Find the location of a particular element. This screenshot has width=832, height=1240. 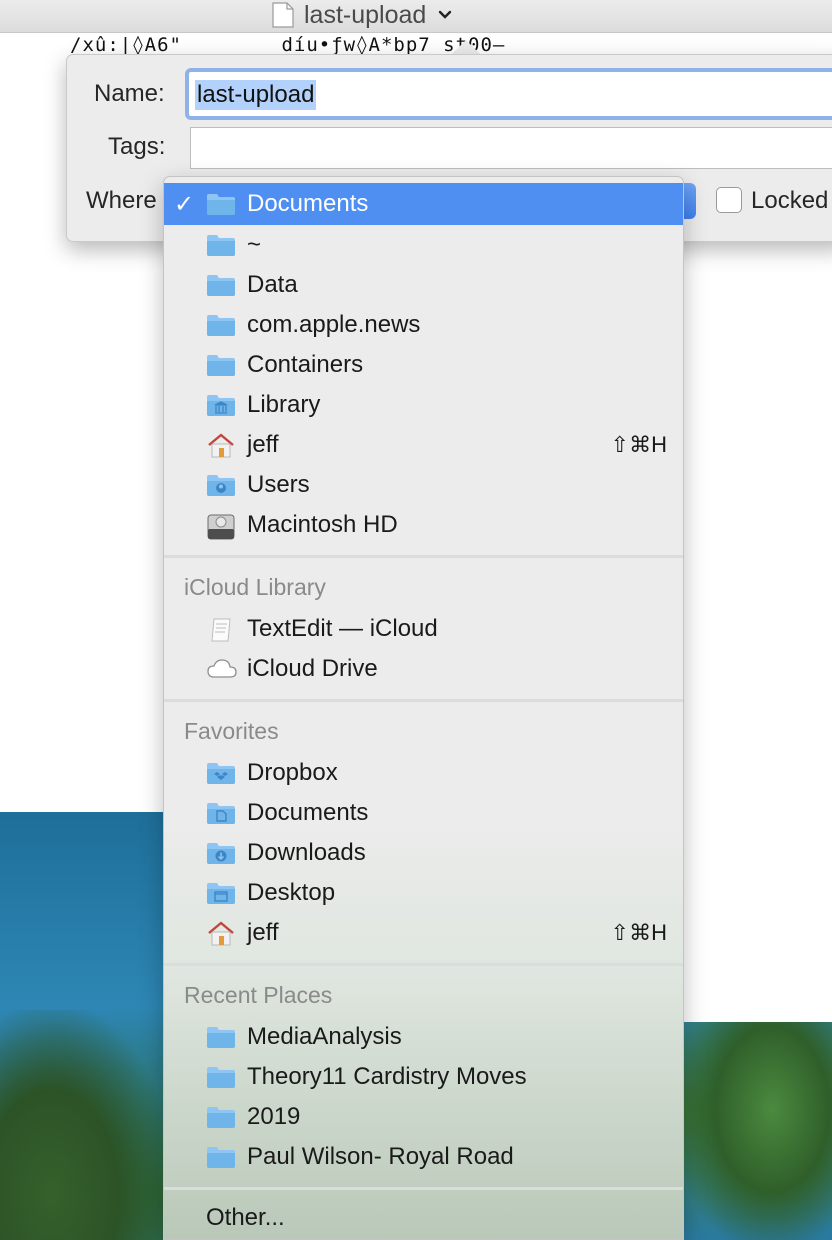

tags-input is located at coordinates (511, 148).